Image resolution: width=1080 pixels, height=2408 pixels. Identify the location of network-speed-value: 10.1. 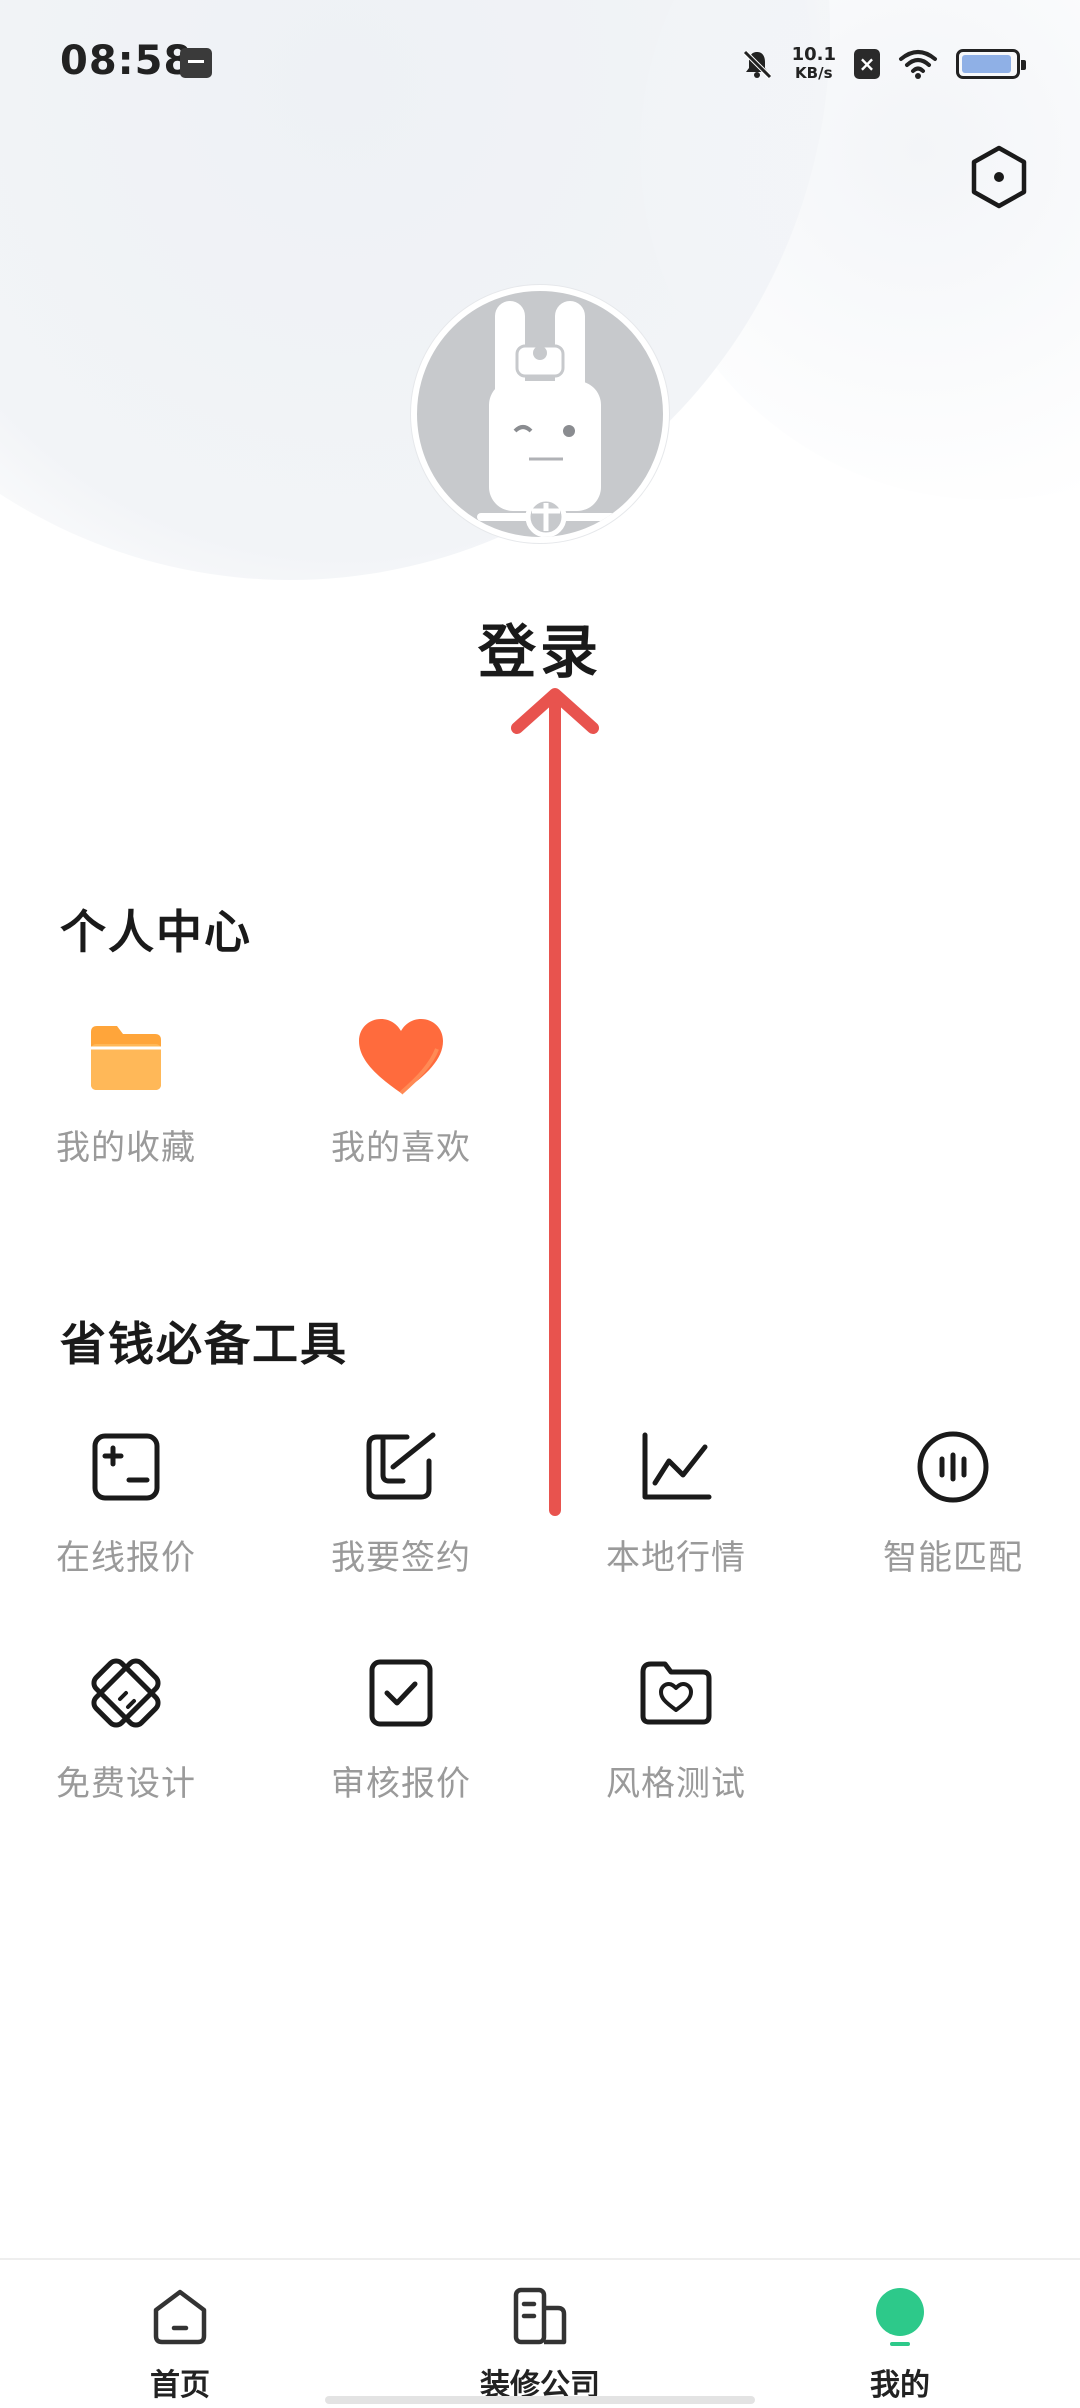
(813, 54).